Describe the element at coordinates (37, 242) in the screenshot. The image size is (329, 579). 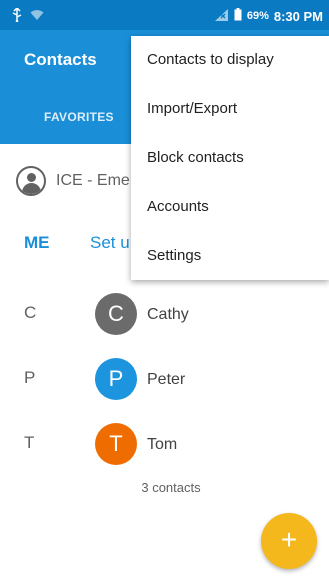
I see `me-label: ME` at that location.